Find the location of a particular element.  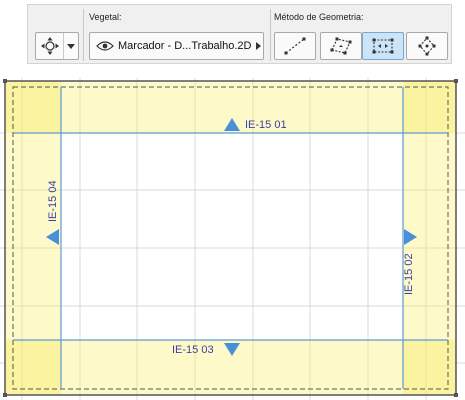

geometry-rotated-rect-button is located at coordinates (341, 46).